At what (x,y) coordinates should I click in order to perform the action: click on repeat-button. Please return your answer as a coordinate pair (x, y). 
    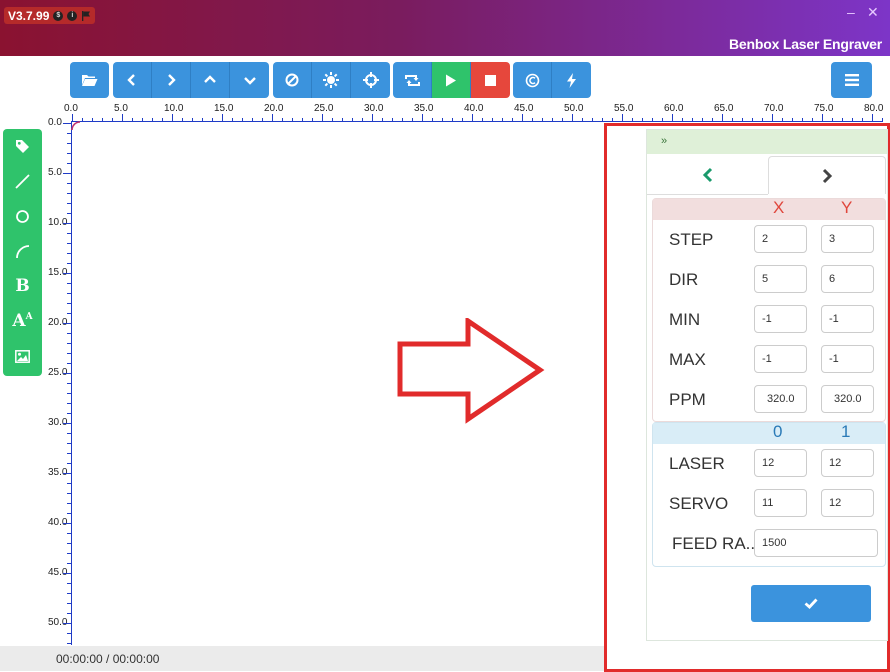
    Looking at the image, I should click on (412, 80).